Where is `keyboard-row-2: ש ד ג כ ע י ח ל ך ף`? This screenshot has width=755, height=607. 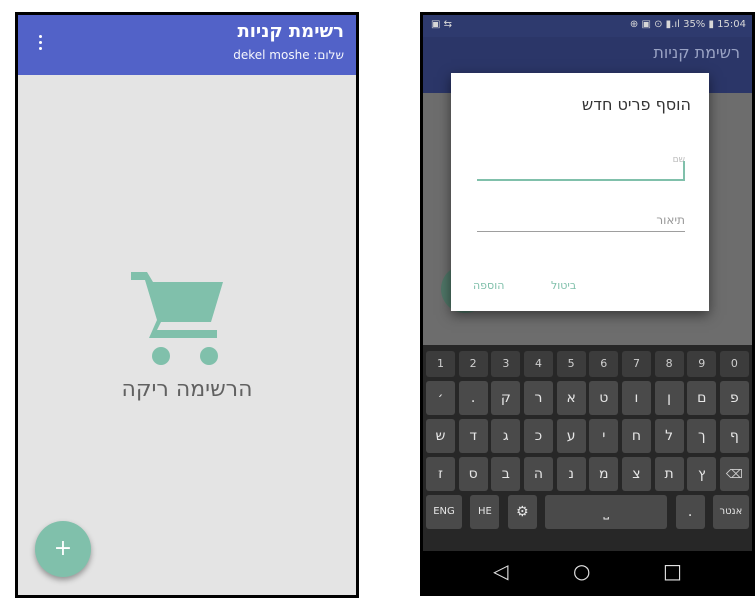 keyboard-row-2: ש ד ג כ ע י ח ל ך ף is located at coordinates (587, 436).